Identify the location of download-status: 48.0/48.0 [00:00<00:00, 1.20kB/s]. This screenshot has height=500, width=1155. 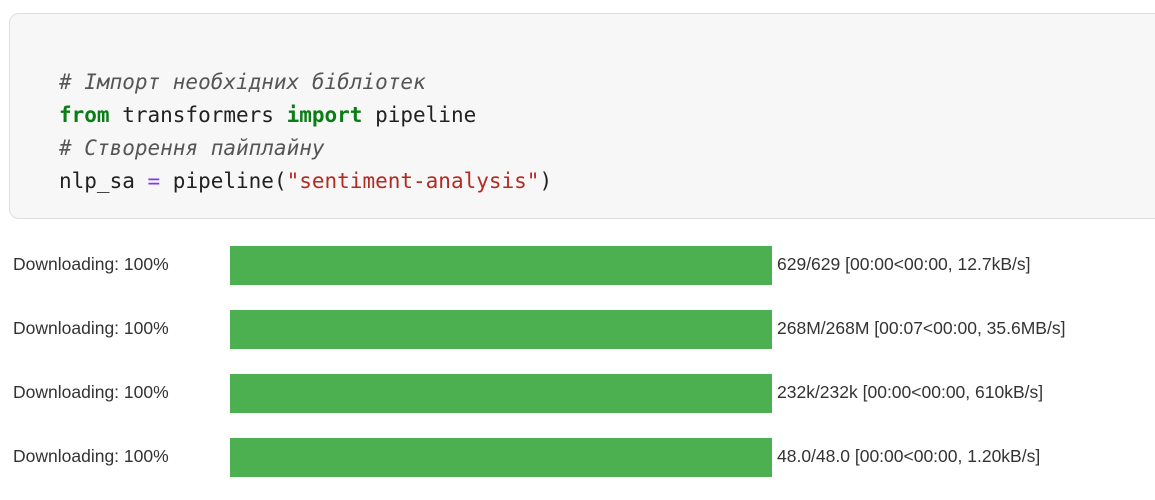
(909, 456).